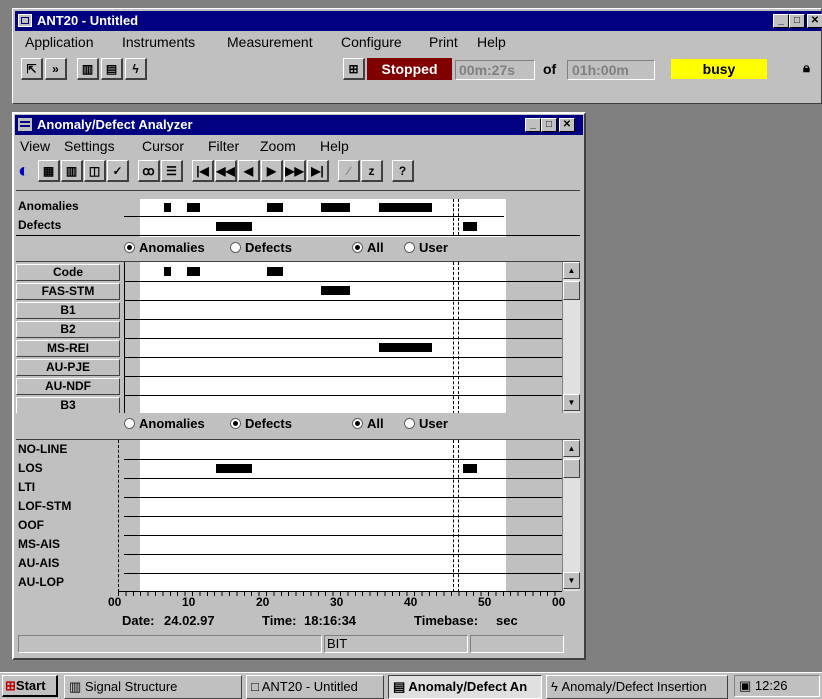 This screenshot has width=822, height=699. I want to click on menu-application: Application, so click(59, 42).